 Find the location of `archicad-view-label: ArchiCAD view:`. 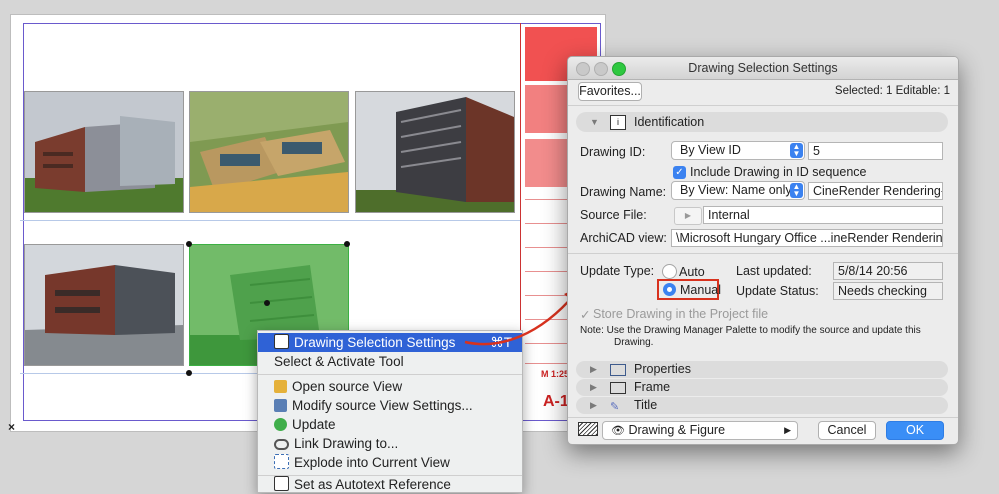

archicad-view-label: ArchiCAD view: is located at coordinates (623, 238).